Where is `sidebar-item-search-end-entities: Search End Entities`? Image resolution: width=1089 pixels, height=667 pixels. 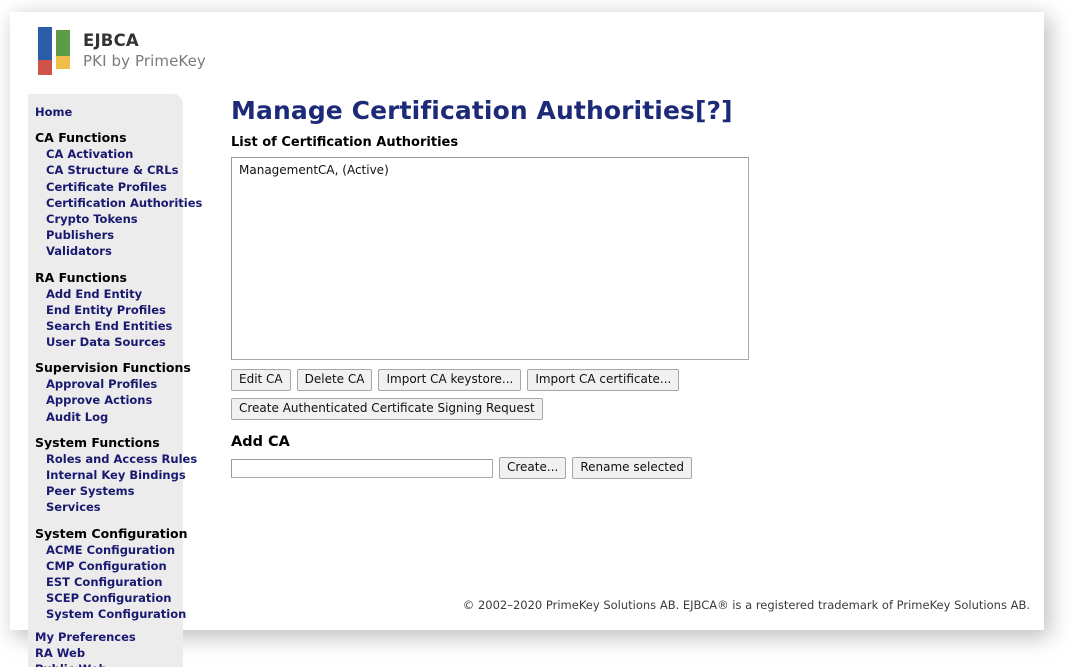 sidebar-item-search-end-entities: Search End Entities is located at coordinates (105, 326).